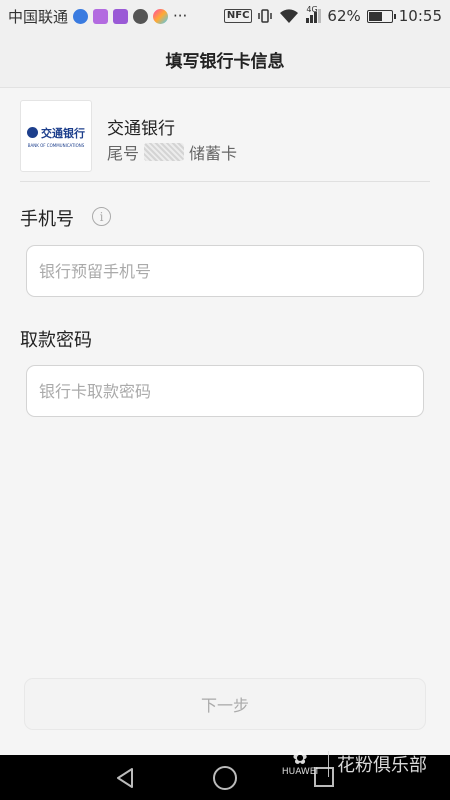 Image resolution: width=450 pixels, height=800 pixels. I want to click on carrier-name: 中国联通, so click(38, 16).